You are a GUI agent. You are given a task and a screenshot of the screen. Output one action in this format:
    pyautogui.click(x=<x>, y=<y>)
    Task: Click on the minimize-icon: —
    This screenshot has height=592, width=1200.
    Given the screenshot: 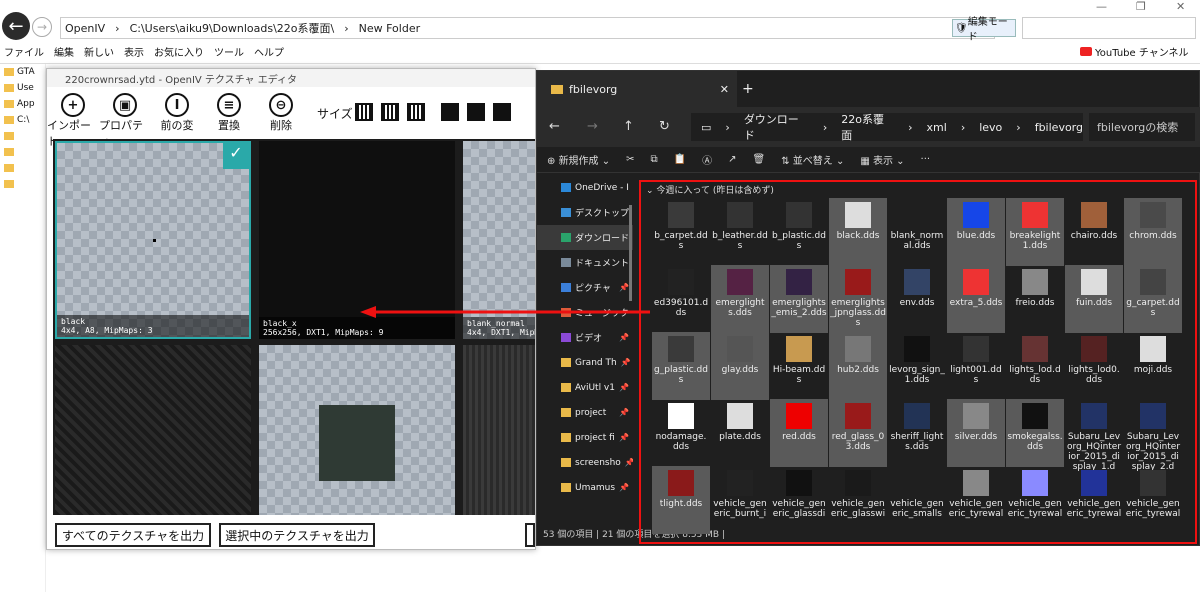 What is the action you would take?
    pyautogui.click(x=1101, y=6)
    